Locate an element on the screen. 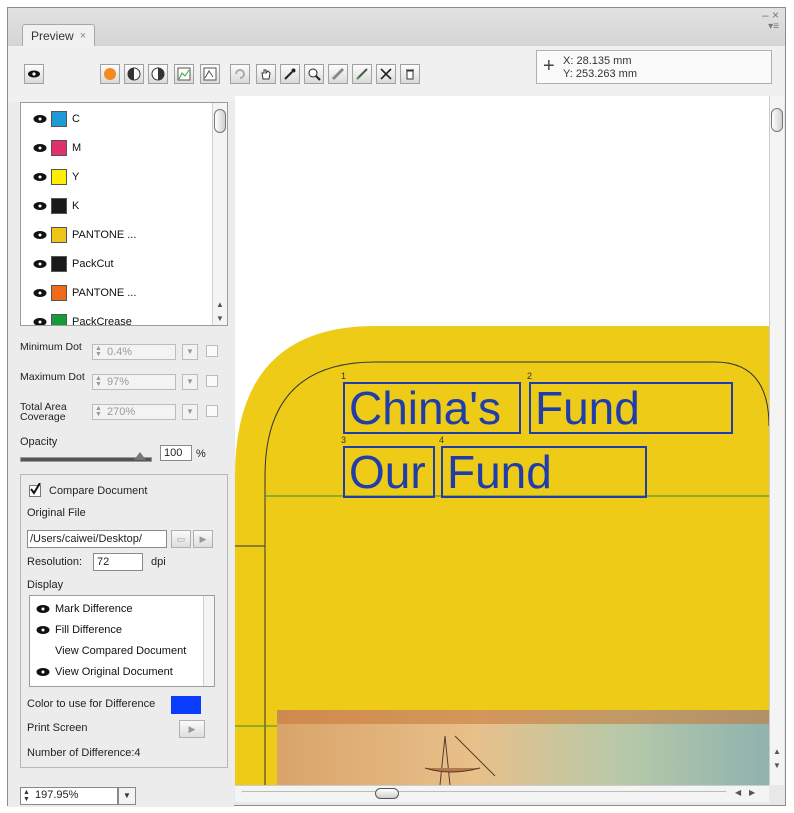 Image resolution: width=794 pixels, height=813 pixels. display-option: Fill Difference is located at coordinates (76, 630).